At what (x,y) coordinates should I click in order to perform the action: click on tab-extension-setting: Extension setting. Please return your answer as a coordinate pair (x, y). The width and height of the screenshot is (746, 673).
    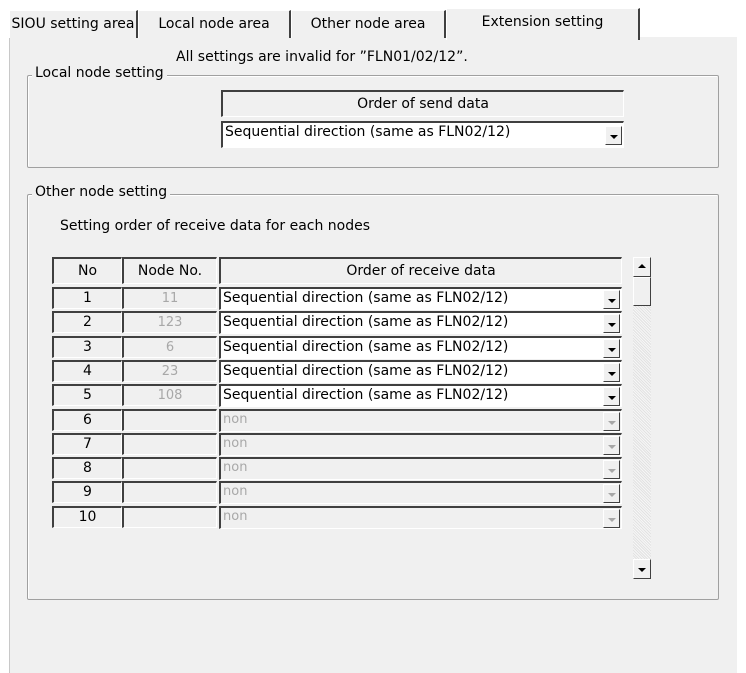
    Looking at the image, I should click on (543, 24).